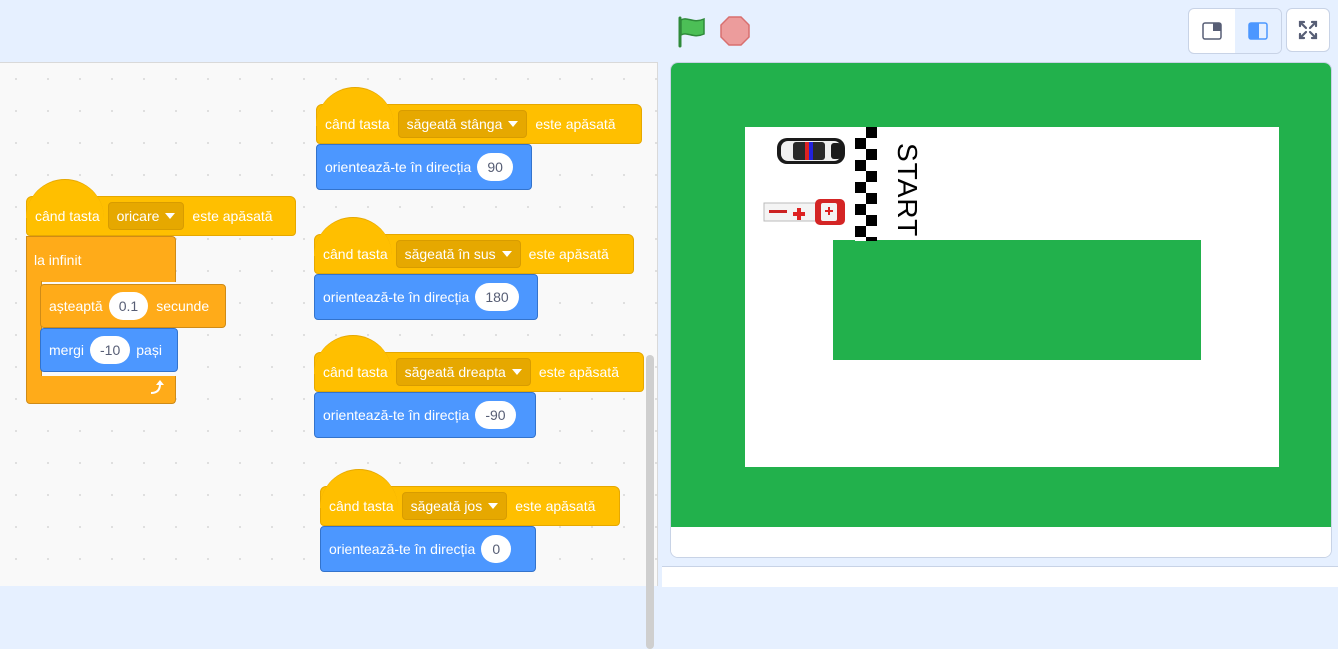 This screenshot has height=649, width=1338. What do you see at coordinates (805, 212) in the screenshot?
I see `ambulance-sprite` at bounding box center [805, 212].